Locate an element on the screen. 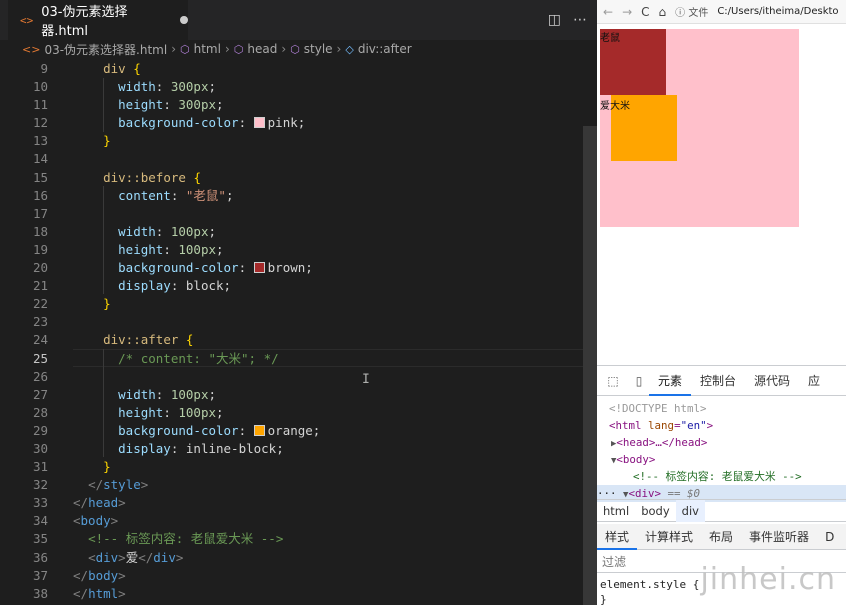 The width and height of the screenshot is (846, 605). reload-icon: C is located at coordinates (645, 12).